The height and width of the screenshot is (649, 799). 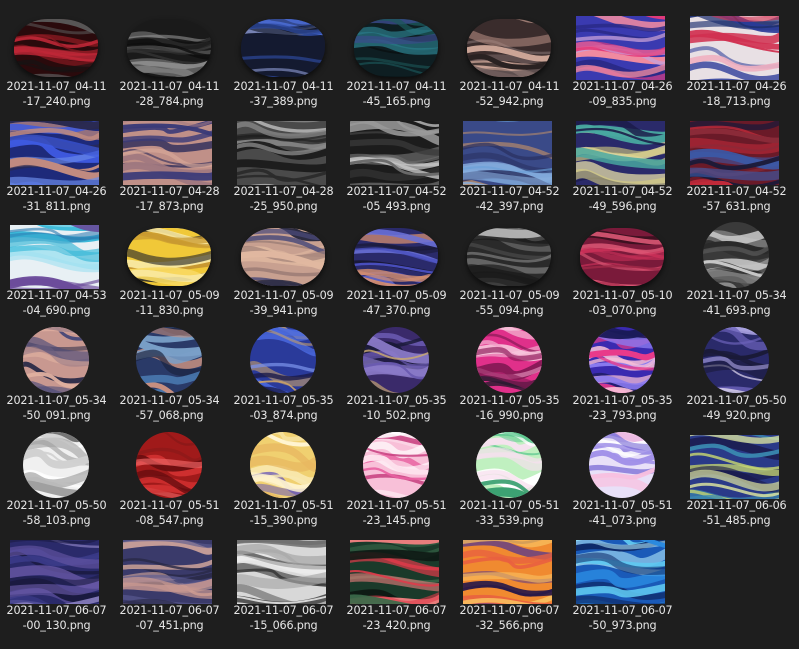 I want to click on file-name: 2021-11-07_05-51 -41_073.png, so click(x=622, y=513).